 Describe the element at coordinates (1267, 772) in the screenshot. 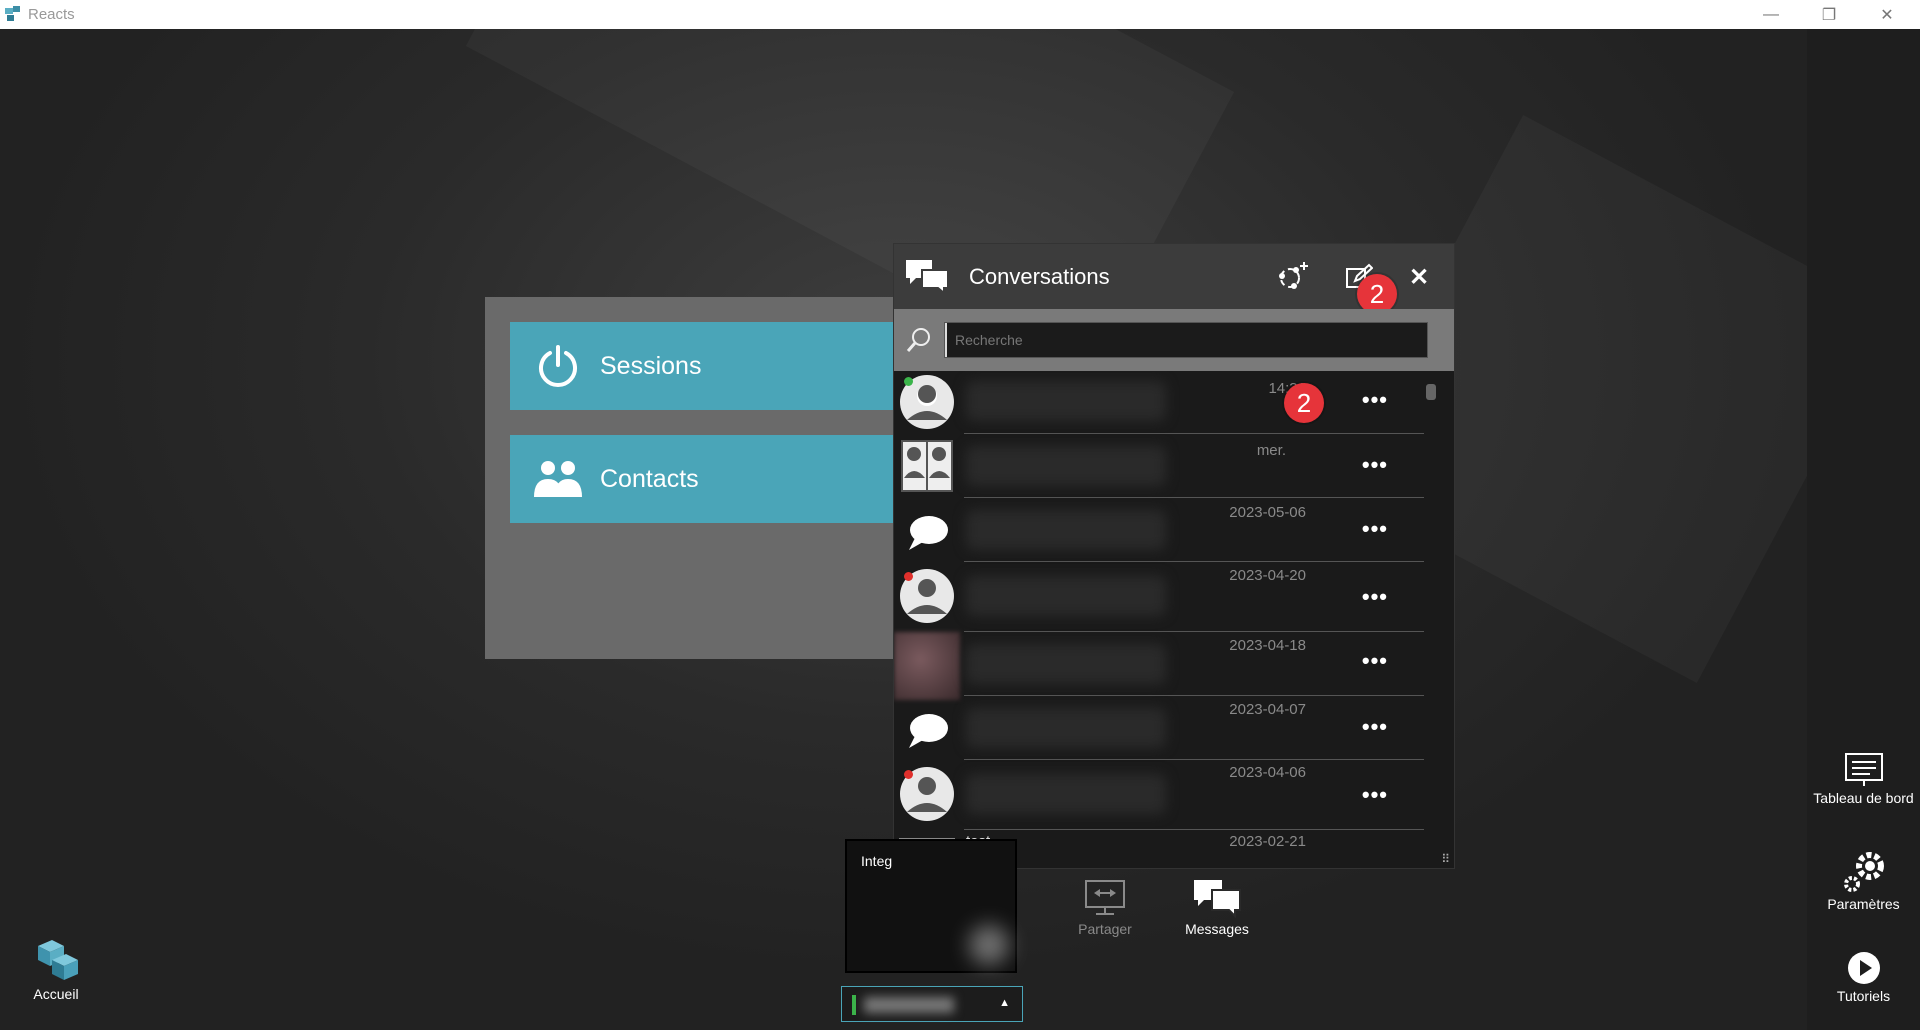

I see `conversation-time: 2023-04-06` at that location.